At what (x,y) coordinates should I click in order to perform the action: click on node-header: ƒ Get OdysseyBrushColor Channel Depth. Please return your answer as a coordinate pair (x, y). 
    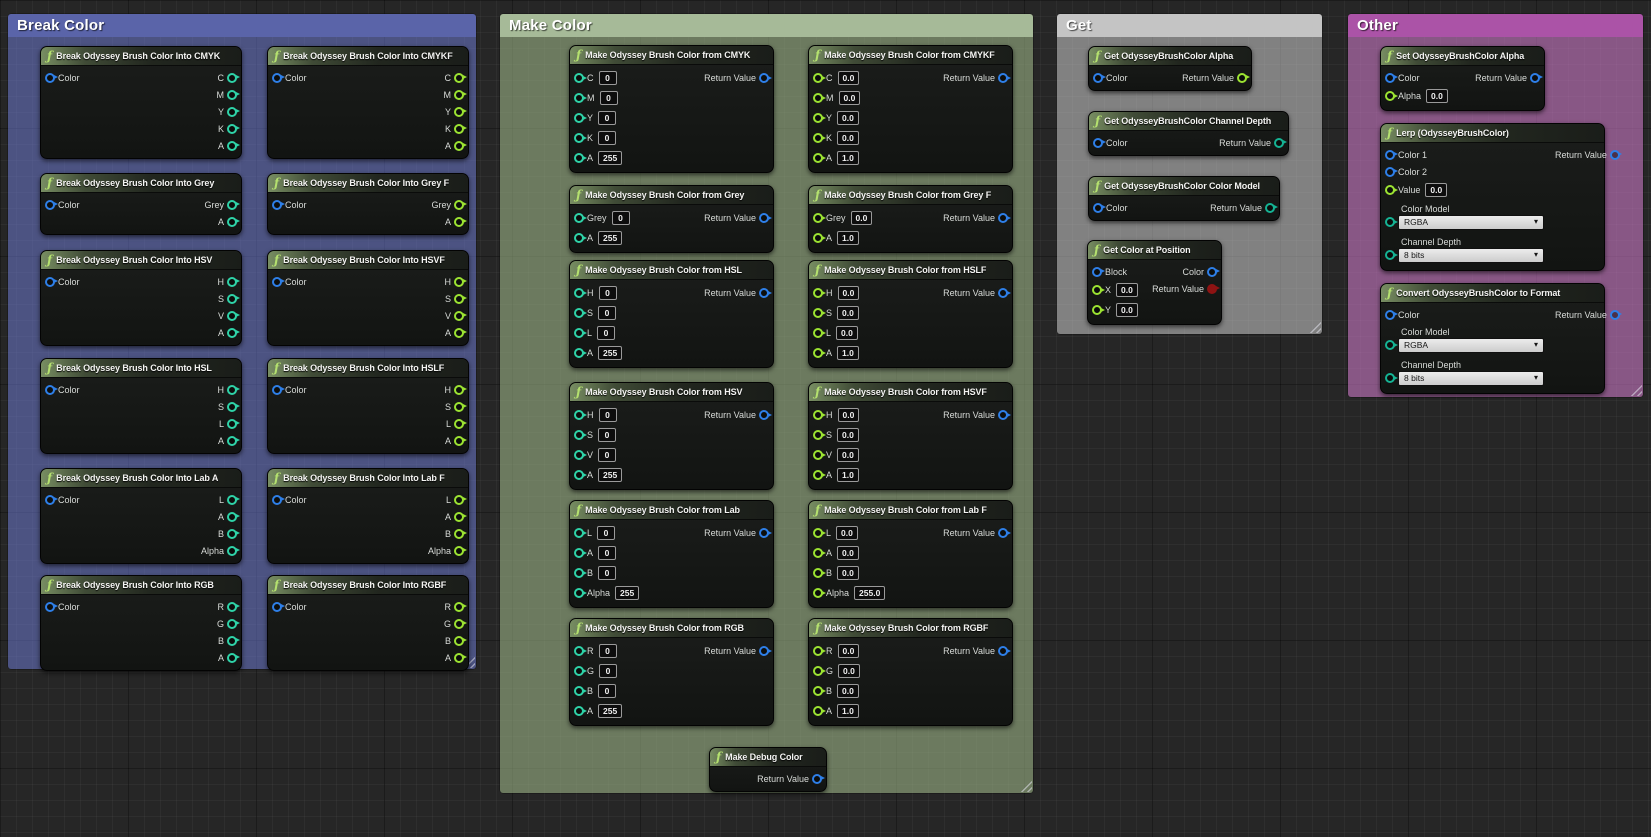
    Looking at the image, I should click on (1188, 121).